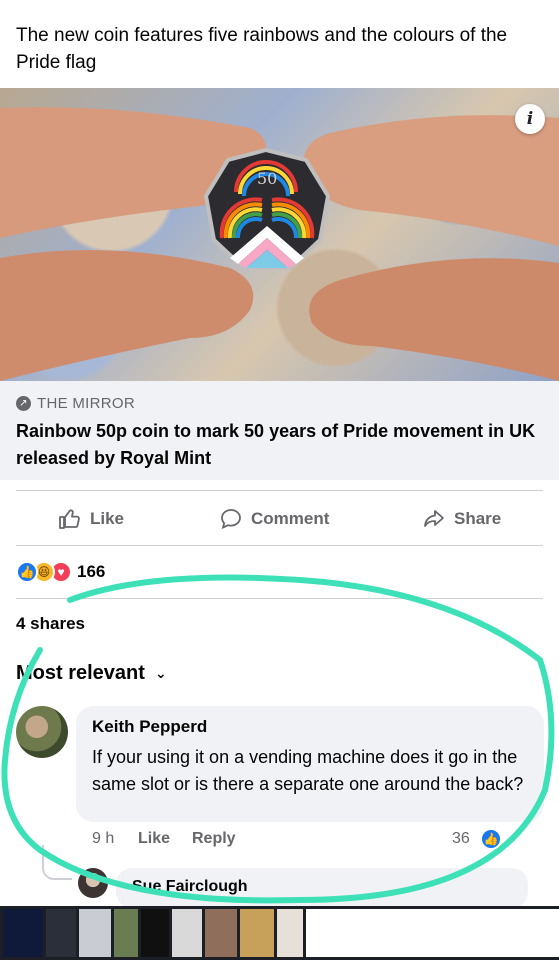 The height and width of the screenshot is (960, 559). What do you see at coordinates (290, 518) in the screenshot?
I see `comment-label: Comment` at bounding box center [290, 518].